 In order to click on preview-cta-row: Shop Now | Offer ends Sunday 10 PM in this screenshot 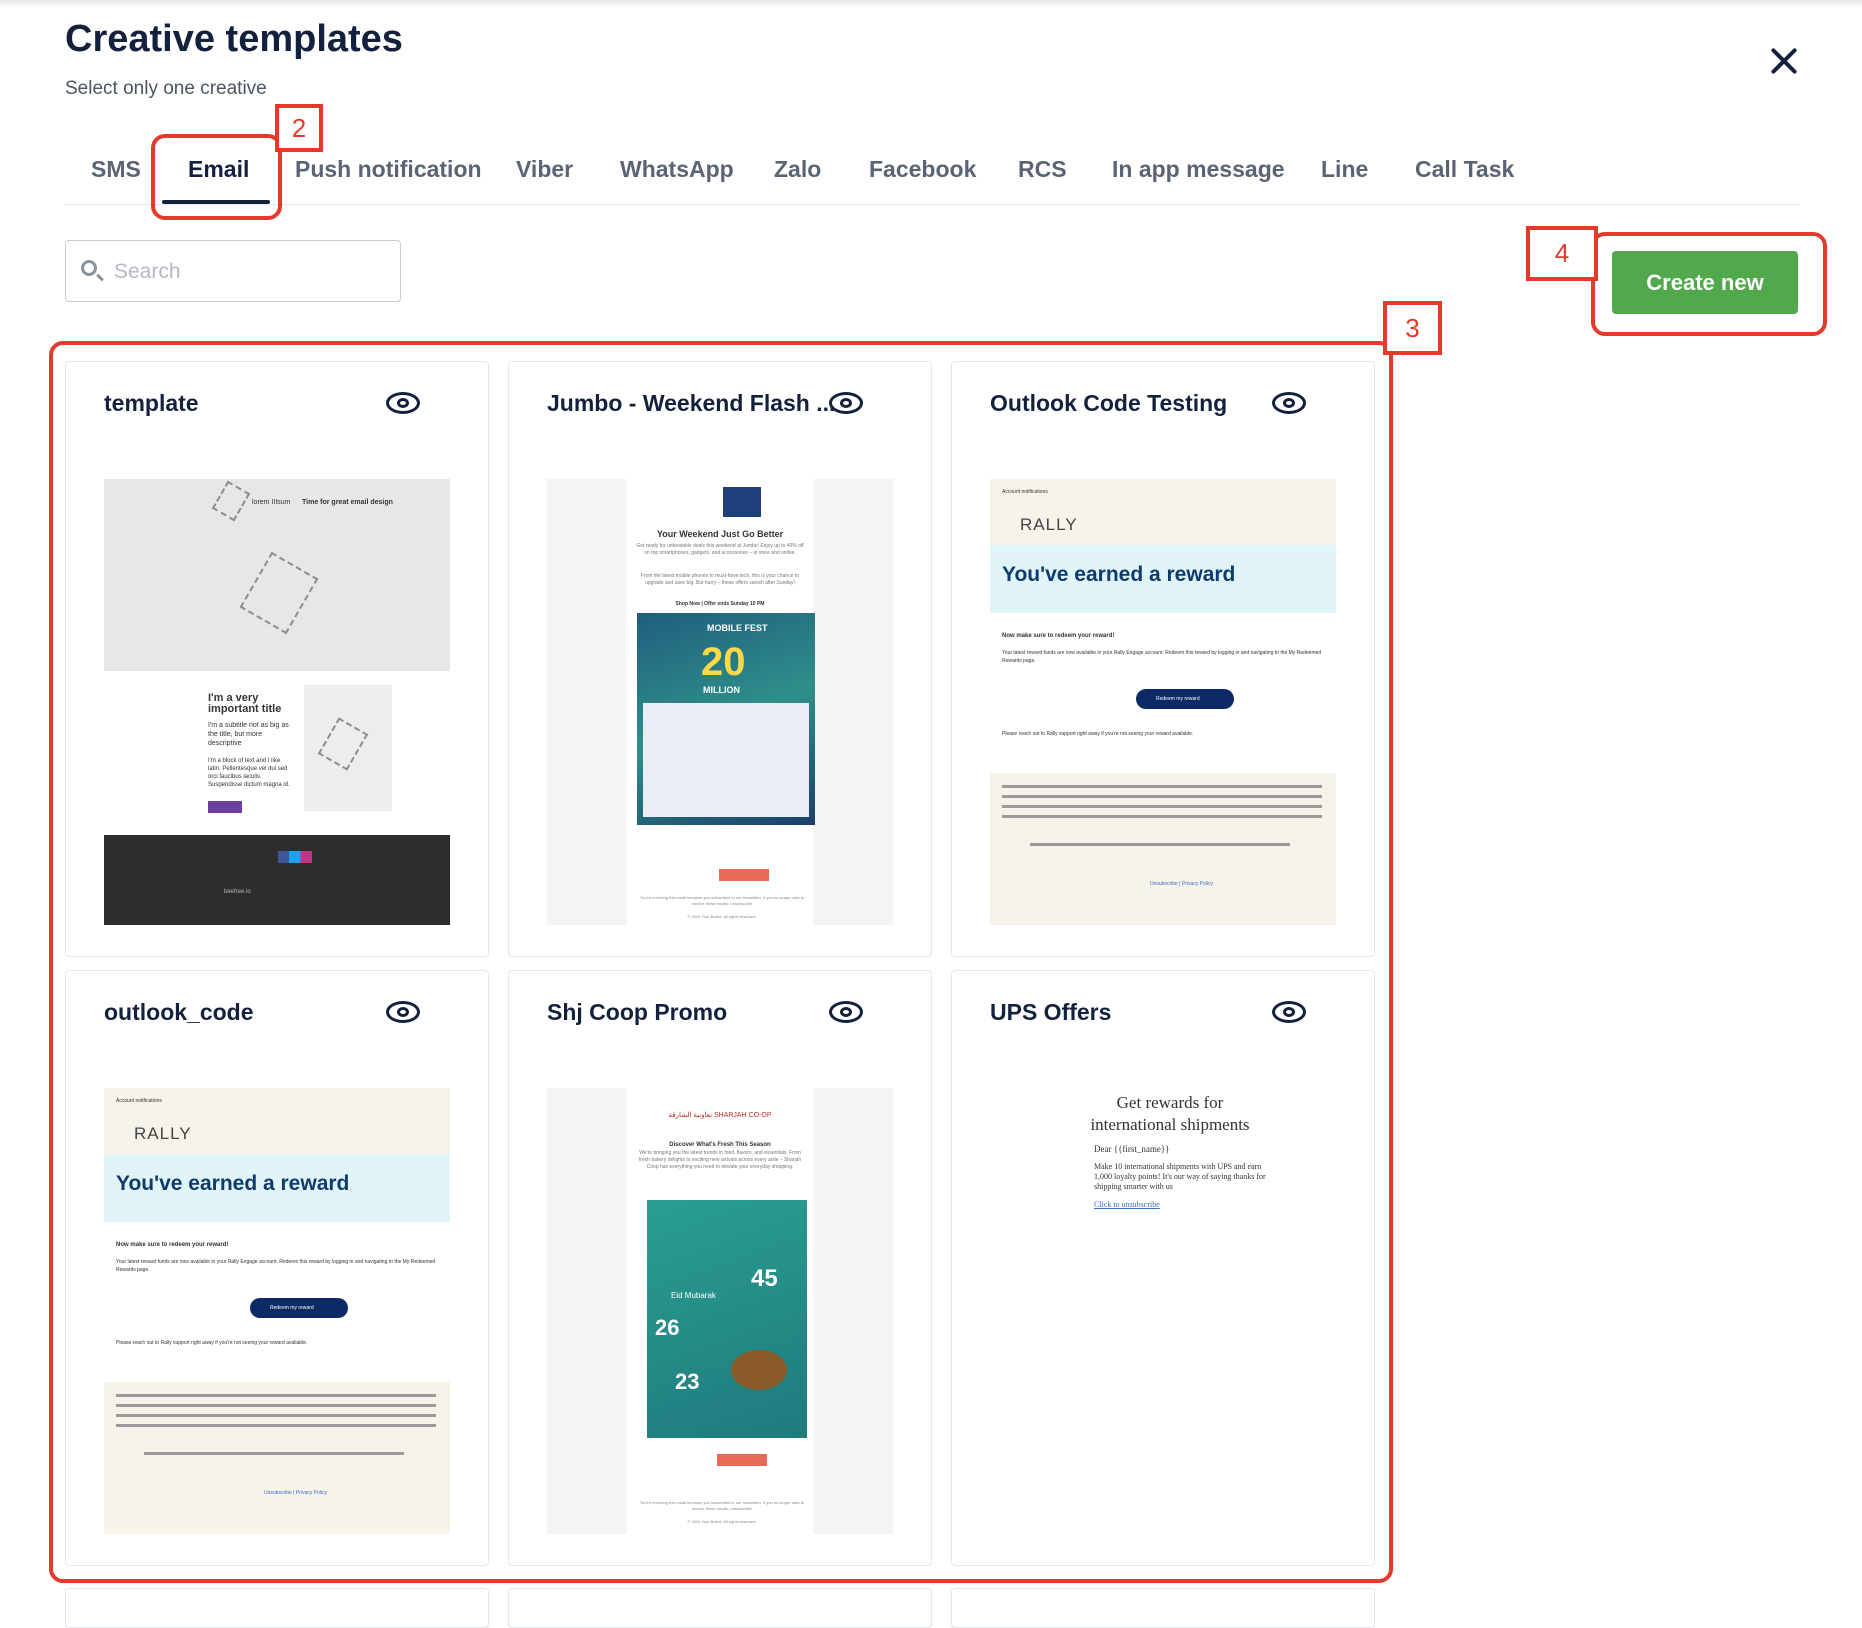, I will do `click(720, 604)`.